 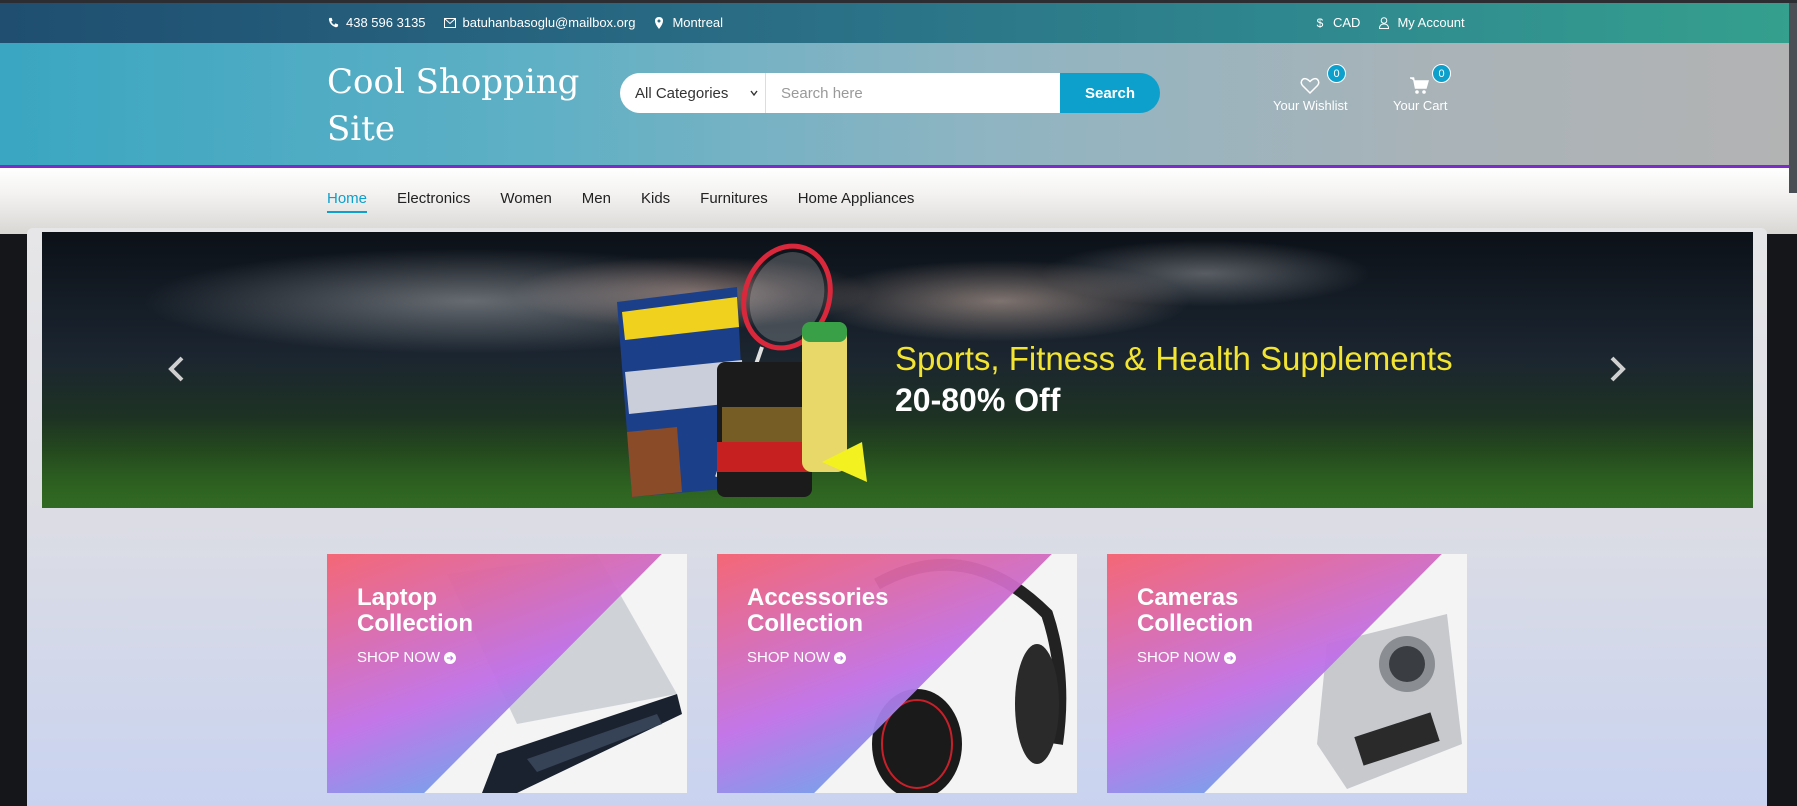 I want to click on dollar-icon: $, so click(x=1320, y=22).